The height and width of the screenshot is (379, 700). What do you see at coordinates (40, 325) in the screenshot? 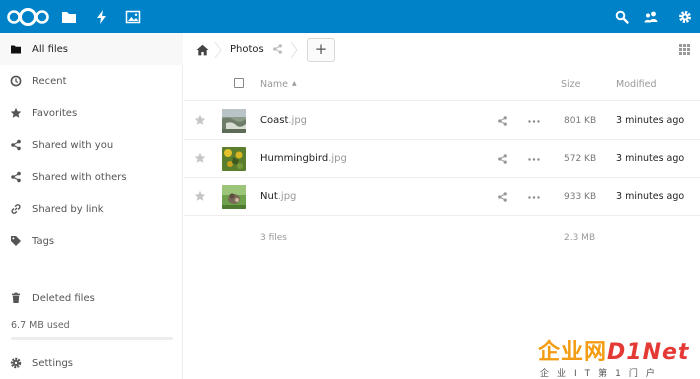
I see `quota-text: 6.7 MB used` at bounding box center [40, 325].